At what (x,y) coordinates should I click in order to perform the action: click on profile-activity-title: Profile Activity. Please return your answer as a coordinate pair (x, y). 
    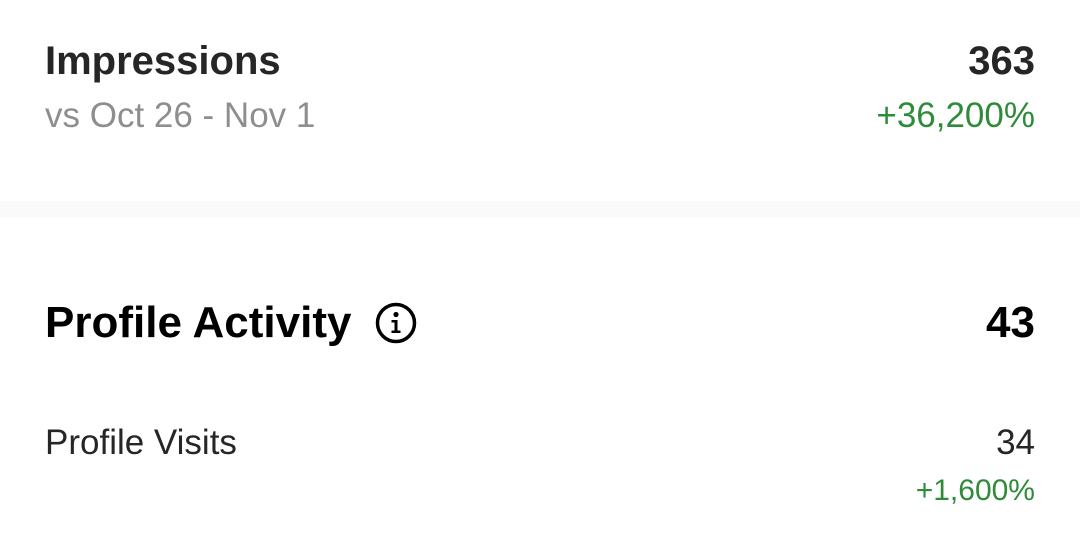
    Looking at the image, I should click on (198, 322).